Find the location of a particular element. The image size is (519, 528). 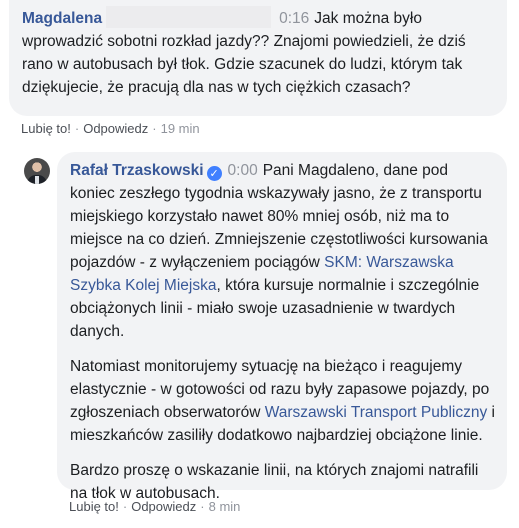

comment-actions: Lubię to! · Odpowiedz · 19 min is located at coordinates (110, 128).